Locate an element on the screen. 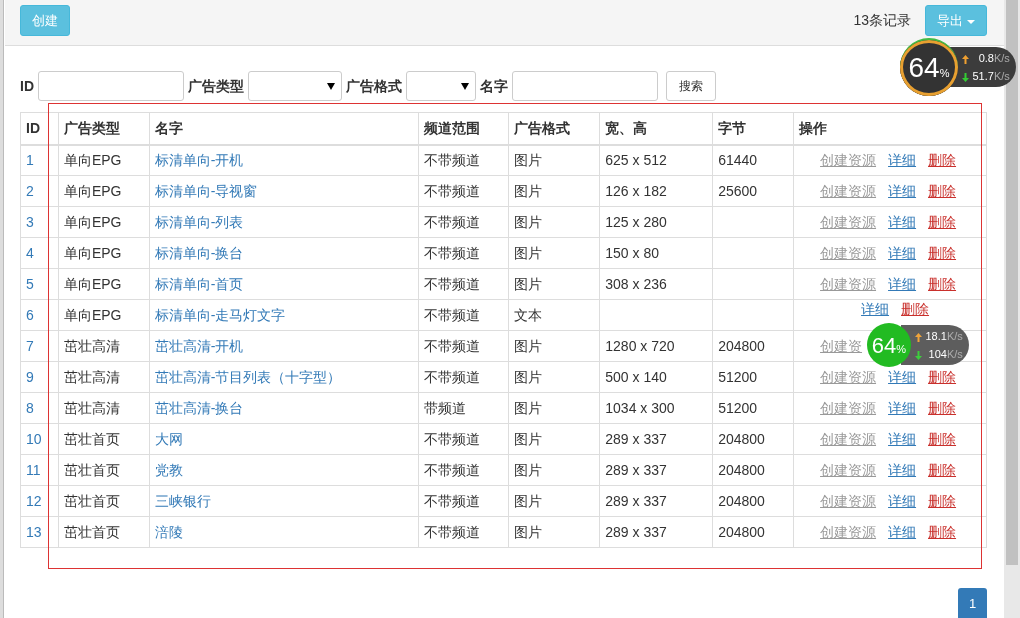  name-link: 标清单向-开机 is located at coordinates (199, 160).